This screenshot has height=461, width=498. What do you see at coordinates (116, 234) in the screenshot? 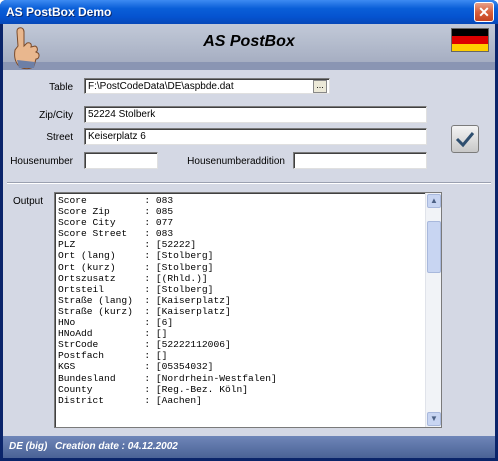
I see `output-line: Score Street : 083` at bounding box center [116, 234].